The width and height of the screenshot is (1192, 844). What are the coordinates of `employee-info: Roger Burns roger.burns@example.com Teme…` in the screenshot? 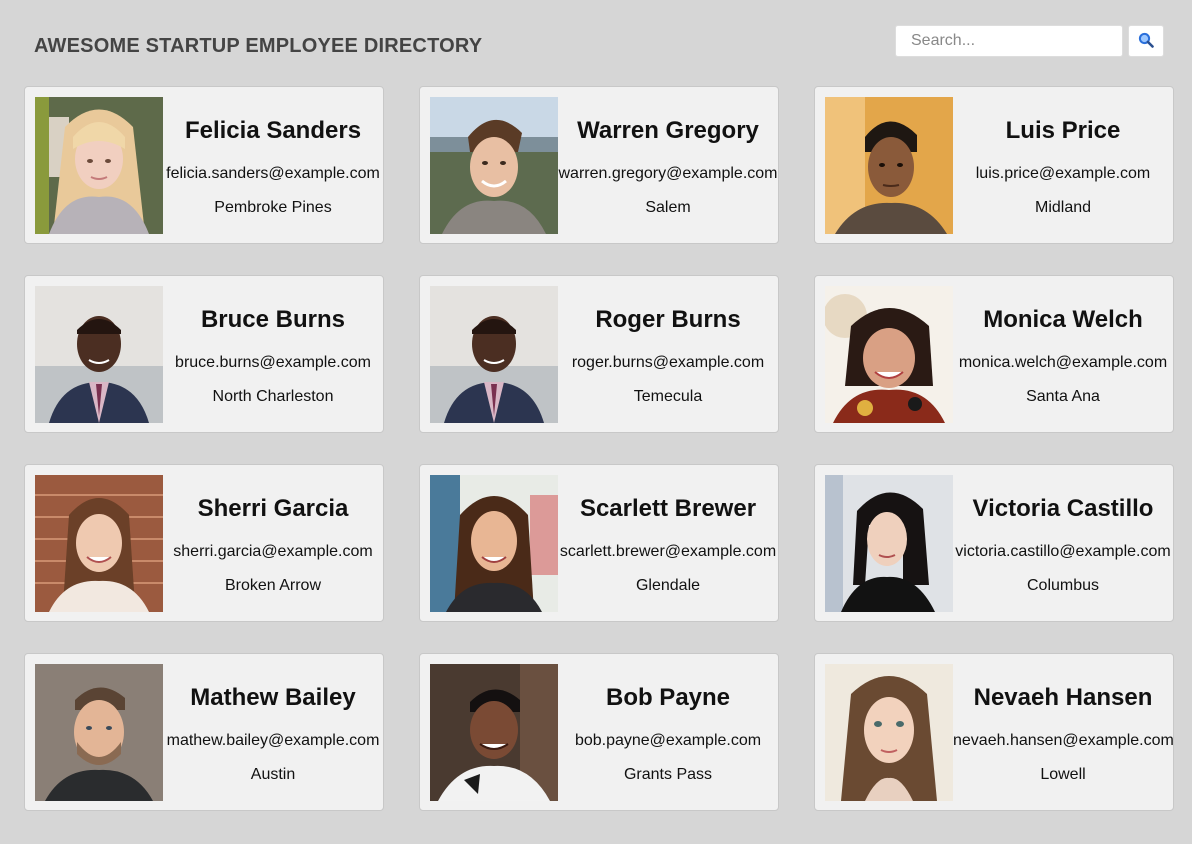 It's located at (668, 354).